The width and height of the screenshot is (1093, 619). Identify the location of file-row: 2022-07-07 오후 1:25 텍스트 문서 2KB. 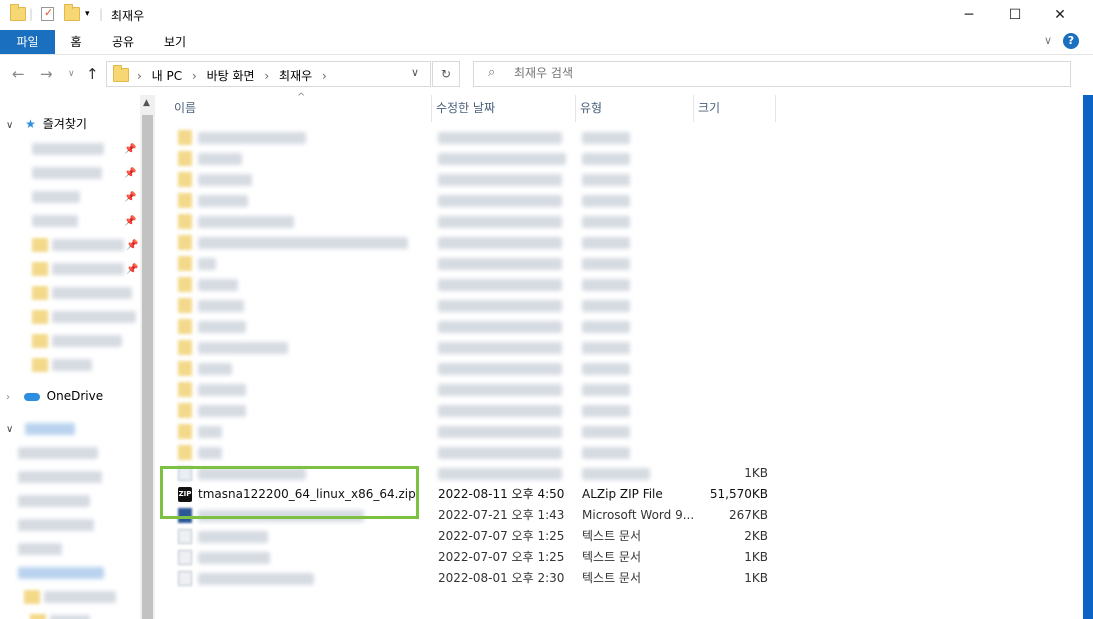
(475, 536).